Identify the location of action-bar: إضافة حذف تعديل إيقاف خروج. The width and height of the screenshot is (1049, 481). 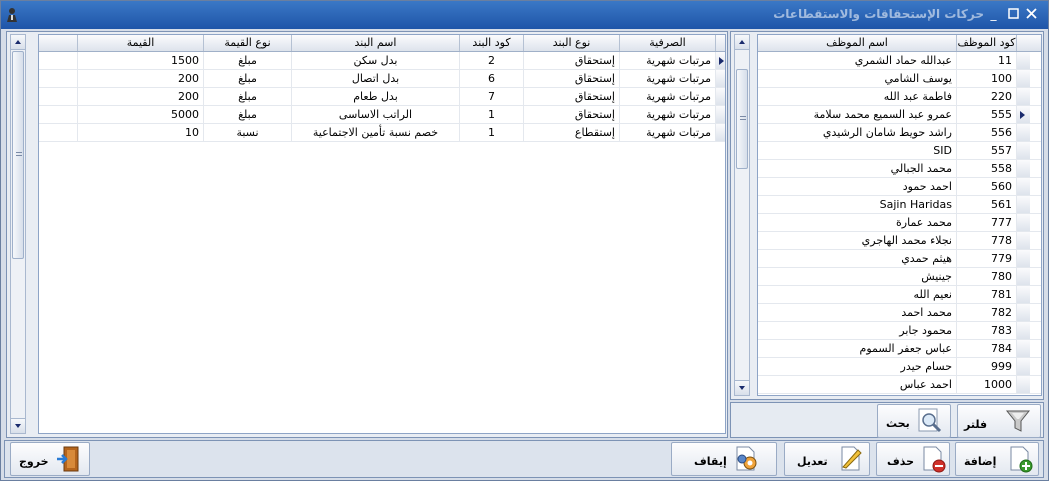
(524, 459).